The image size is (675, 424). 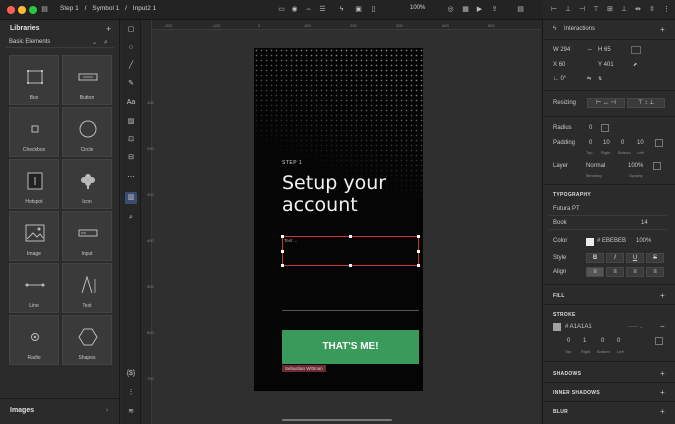 What do you see at coordinates (479, 9) in the screenshot?
I see `play-icon: ▶` at bounding box center [479, 9].